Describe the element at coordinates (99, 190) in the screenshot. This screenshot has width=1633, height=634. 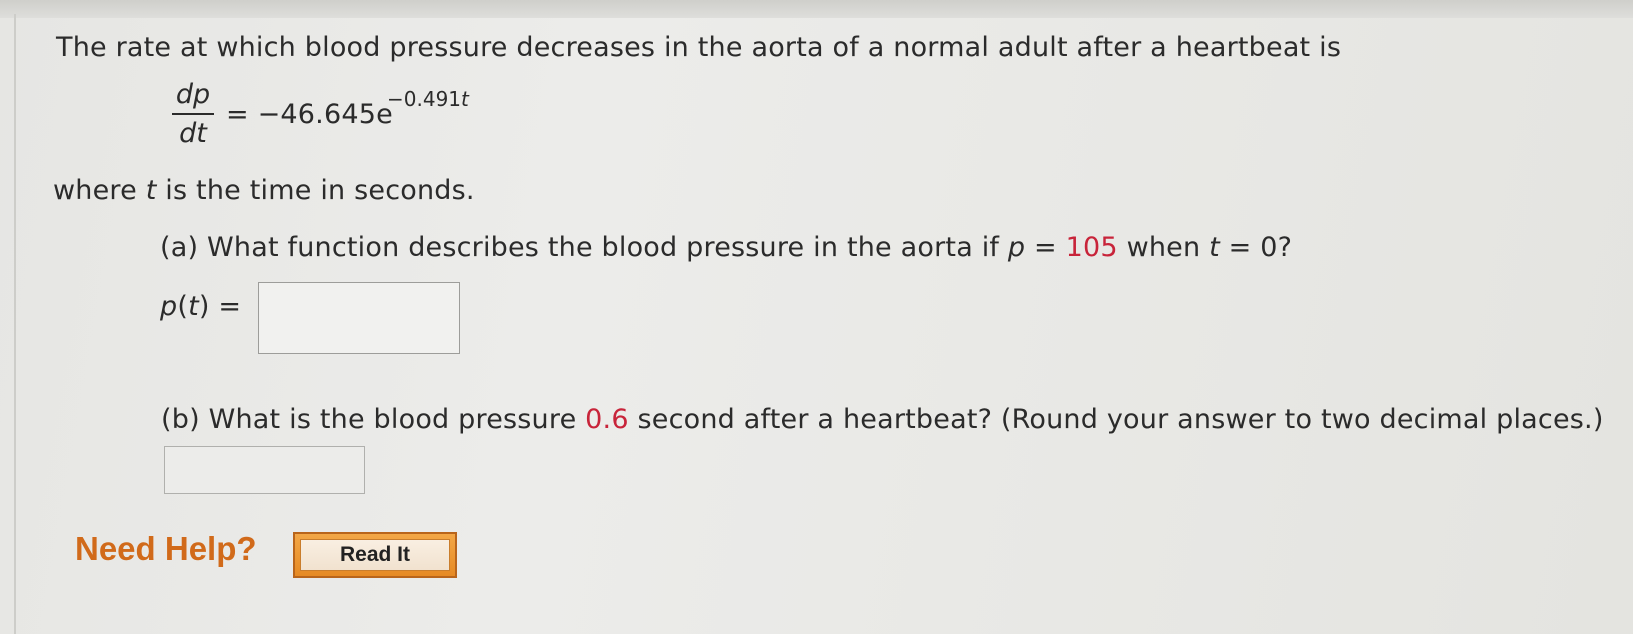
I see `where-prefix: where` at that location.